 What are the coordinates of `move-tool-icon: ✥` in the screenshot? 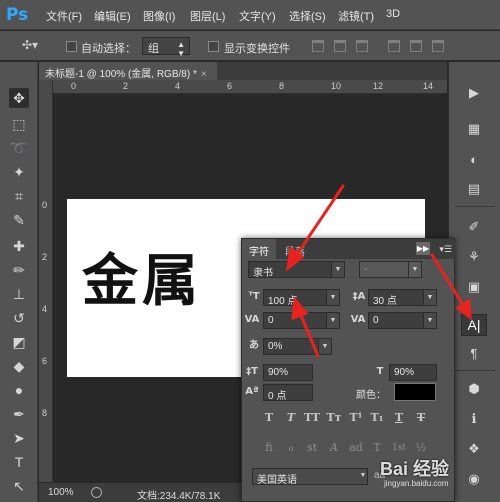 It's located at (19, 98).